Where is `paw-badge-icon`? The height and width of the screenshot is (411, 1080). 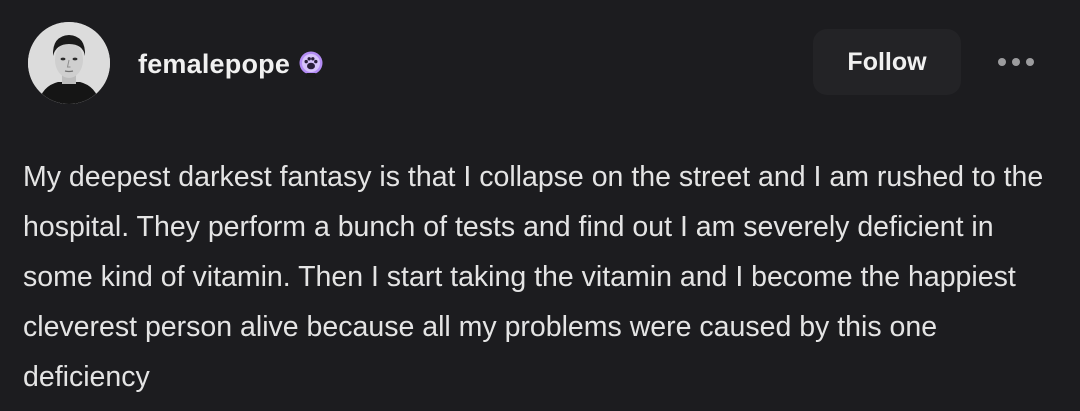 paw-badge-icon is located at coordinates (311, 64).